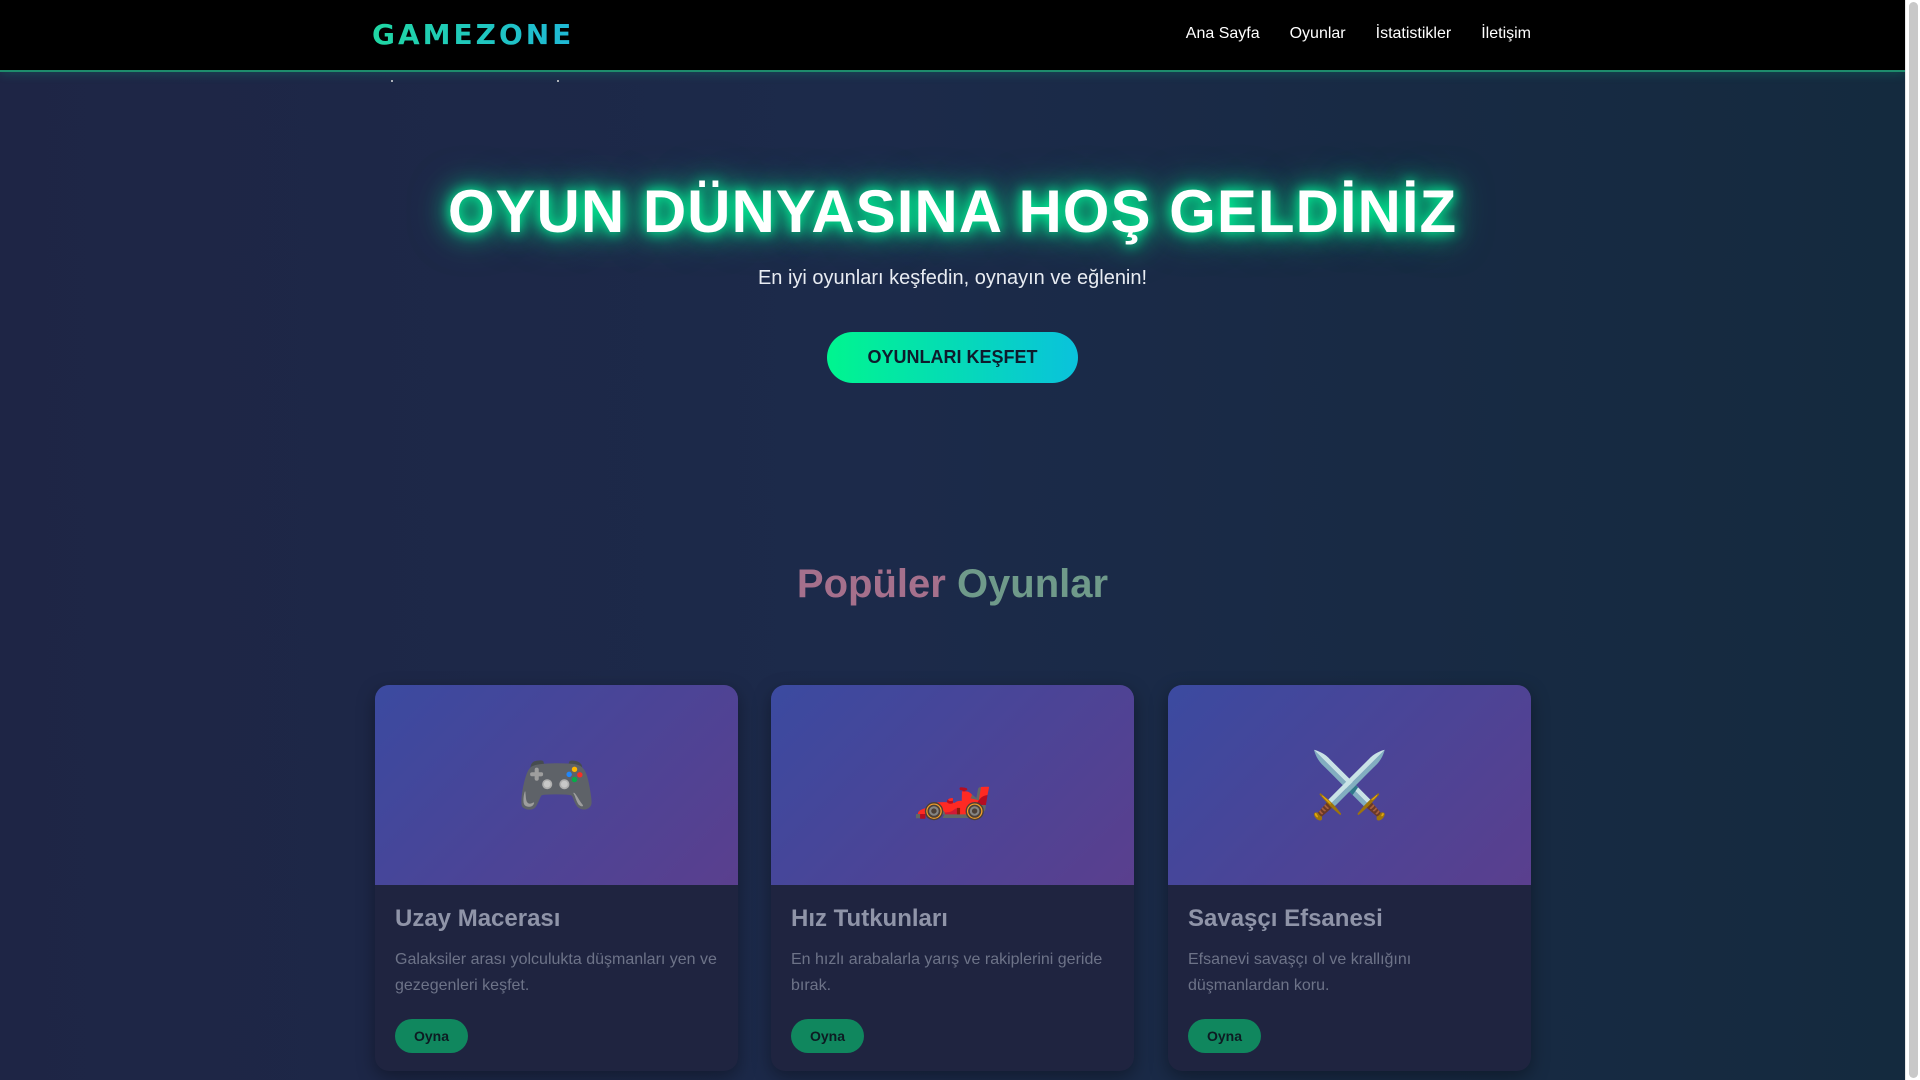 The height and width of the screenshot is (1080, 1920). I want to click on section-title-word-1: Popüler, so click(871, 584).